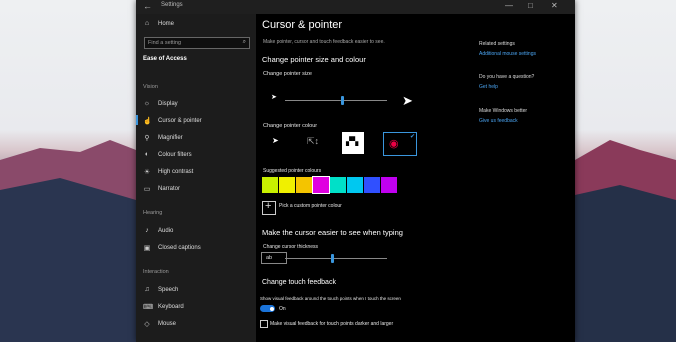 This screenshot has width=676, height=342. What do you see at coordinates (290, 126) in the screenshot?
I see `pointer-colour-label: Change pointer colour` at bounding box center [290, 126].